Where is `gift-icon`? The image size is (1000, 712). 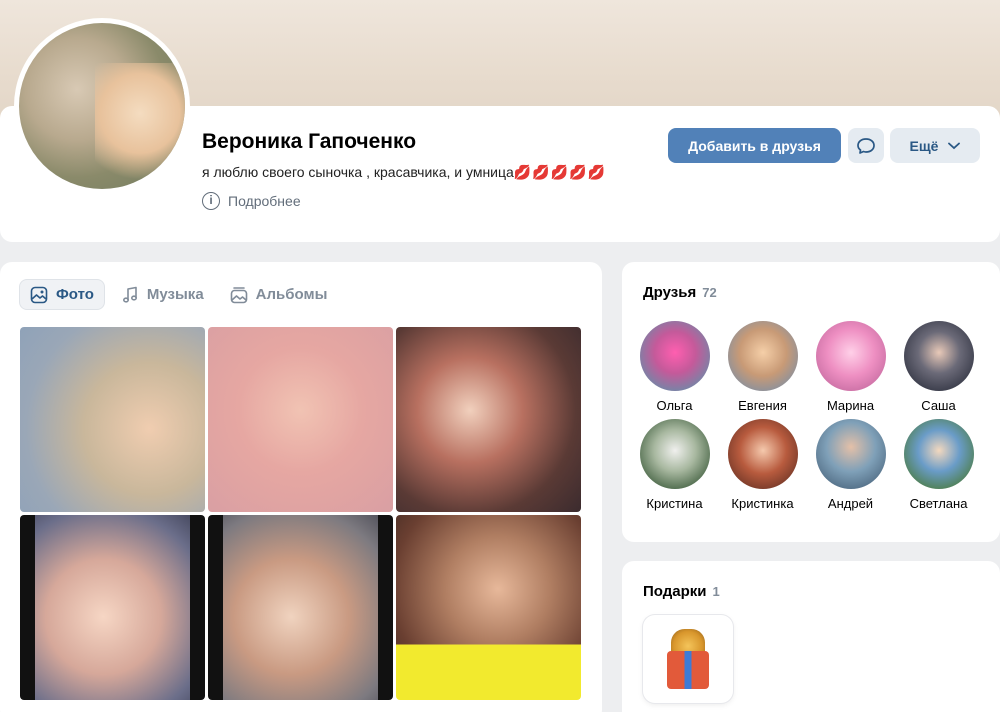
gift-icon is located at coordinates (688, 659).